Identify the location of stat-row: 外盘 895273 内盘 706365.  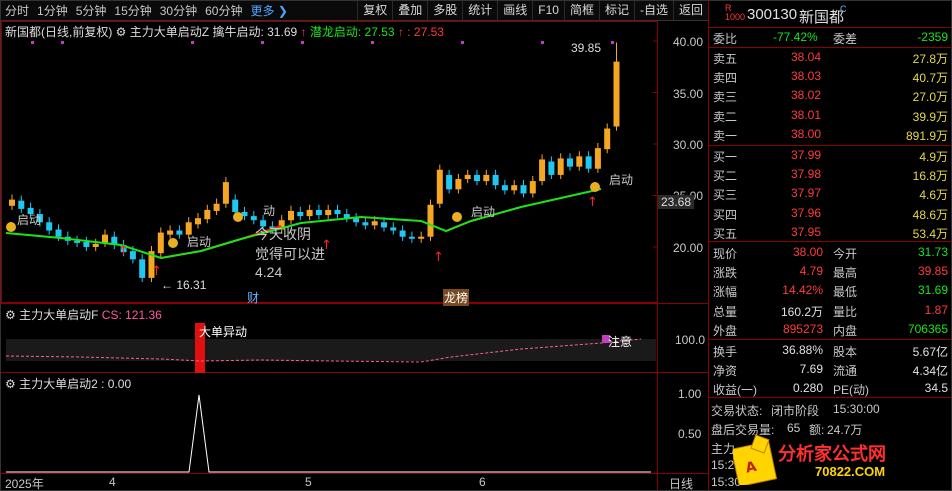
(830, 329).